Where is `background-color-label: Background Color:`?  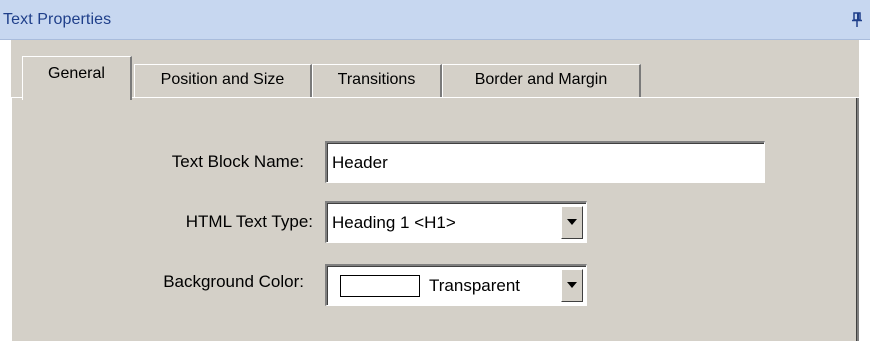
background-color-label: Background Color: is located at coordinates (233, 281).